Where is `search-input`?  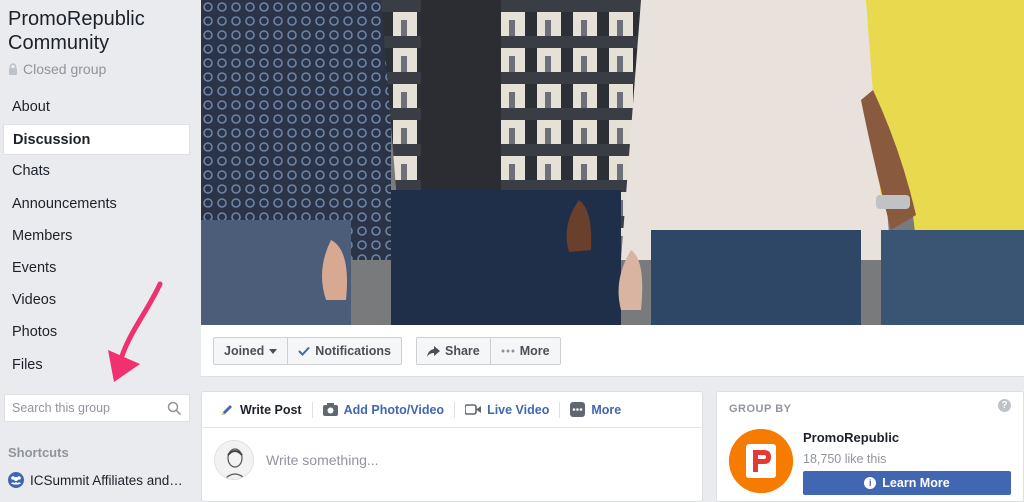
search-input is located at coordinates (80, 408).